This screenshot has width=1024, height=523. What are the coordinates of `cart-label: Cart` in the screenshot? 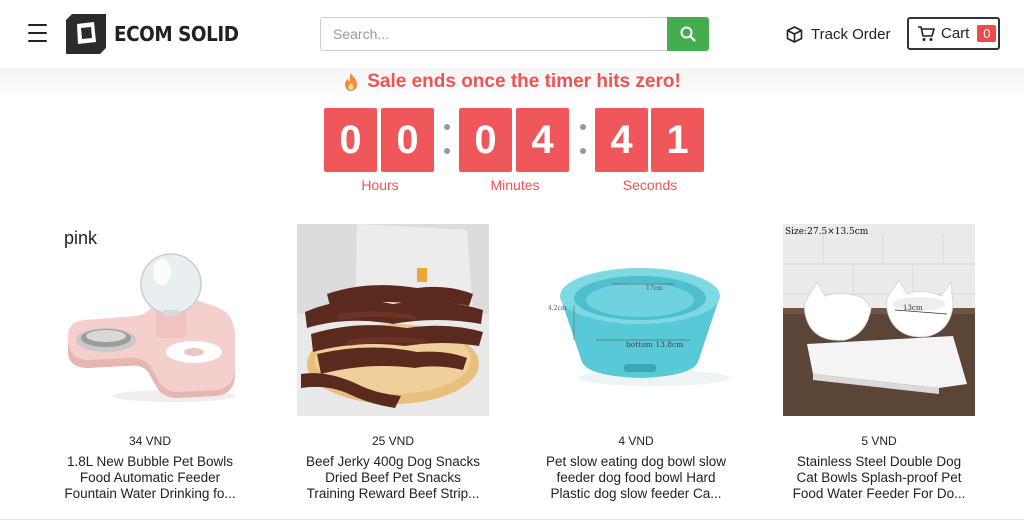 It's located at (955, 33).